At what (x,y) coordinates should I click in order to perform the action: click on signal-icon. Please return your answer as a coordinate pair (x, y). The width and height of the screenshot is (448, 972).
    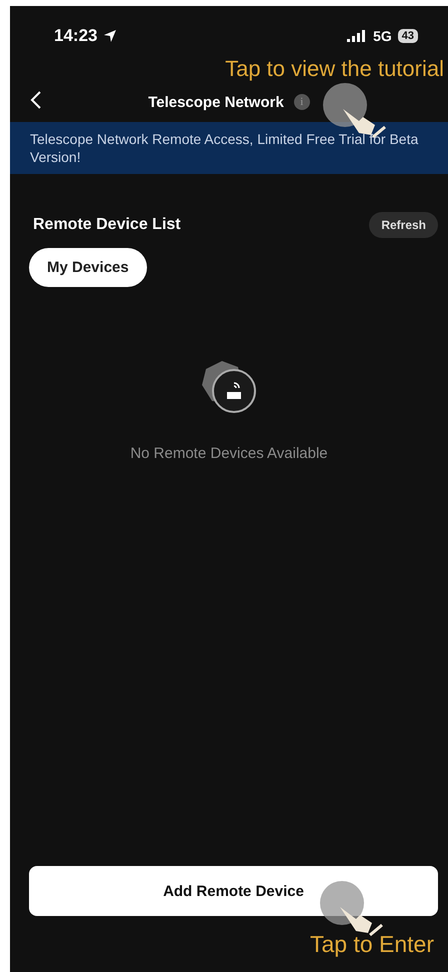
    Looking at the image, I should click on (357, 36).